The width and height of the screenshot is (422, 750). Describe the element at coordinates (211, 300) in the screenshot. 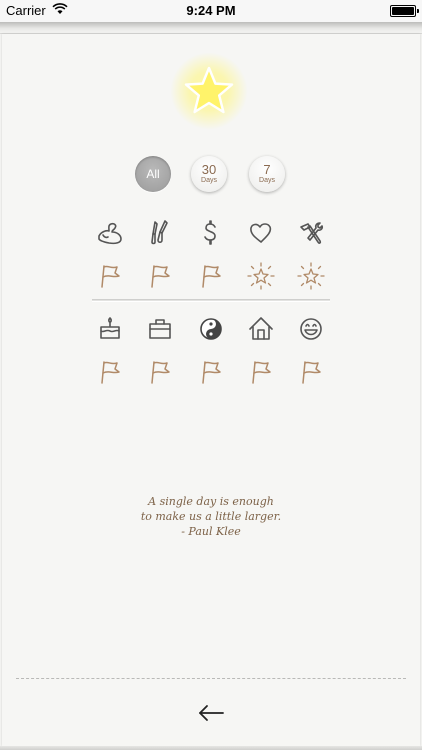

I see `section-divider` at that location.